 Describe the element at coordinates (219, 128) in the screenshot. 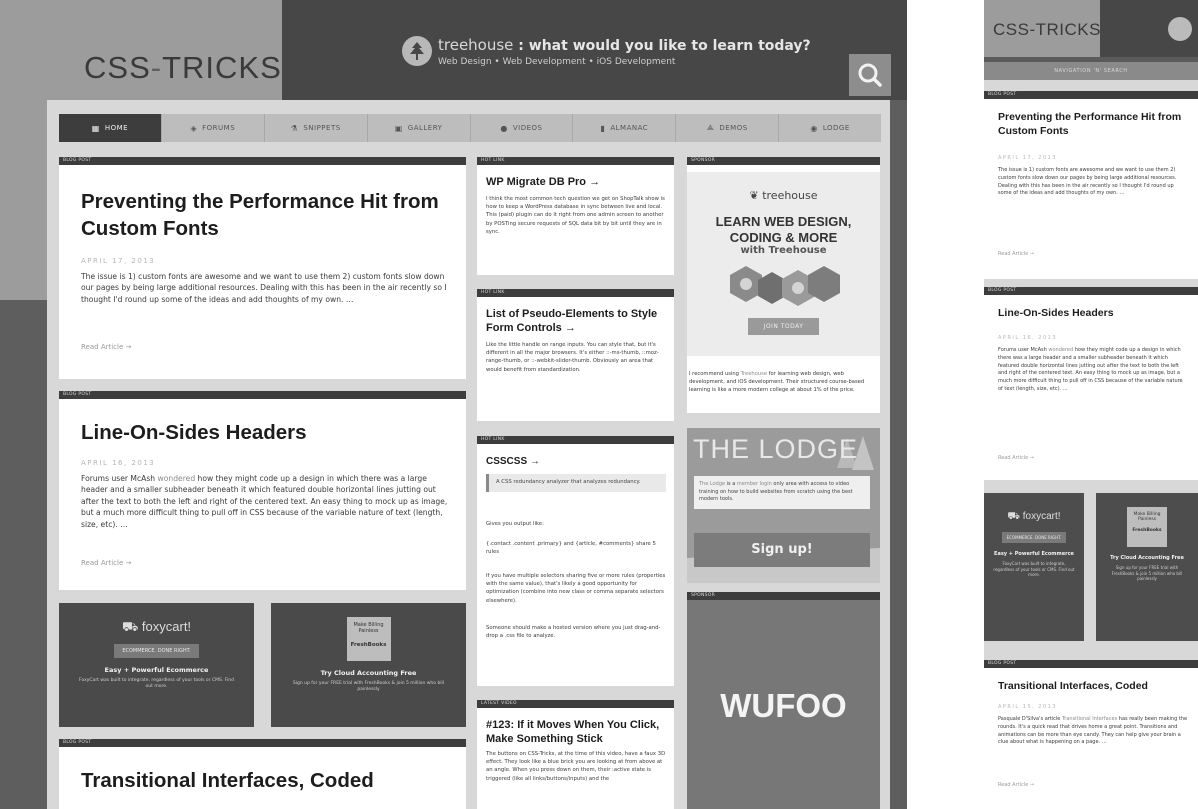

I see `nav-forums-label: FORUMS` at that location.